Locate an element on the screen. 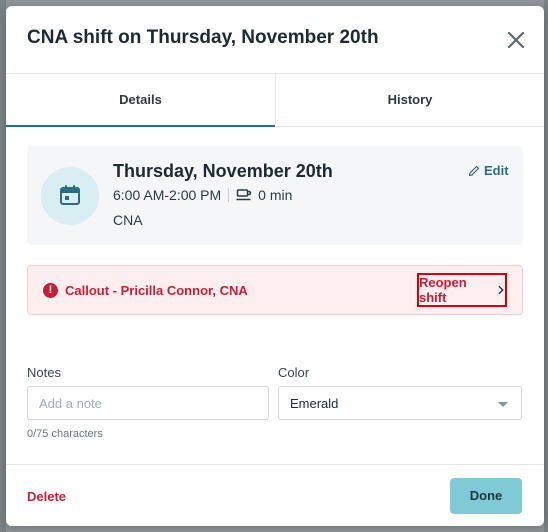 The height and width of the screenshot is (532, 548). close-button is located at coordinates (516, 40).